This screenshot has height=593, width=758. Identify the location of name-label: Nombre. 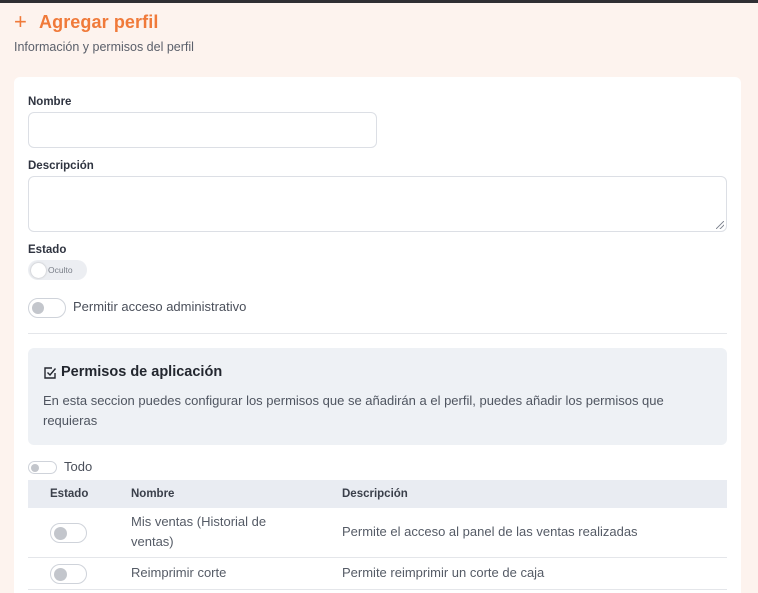
(50, 102).